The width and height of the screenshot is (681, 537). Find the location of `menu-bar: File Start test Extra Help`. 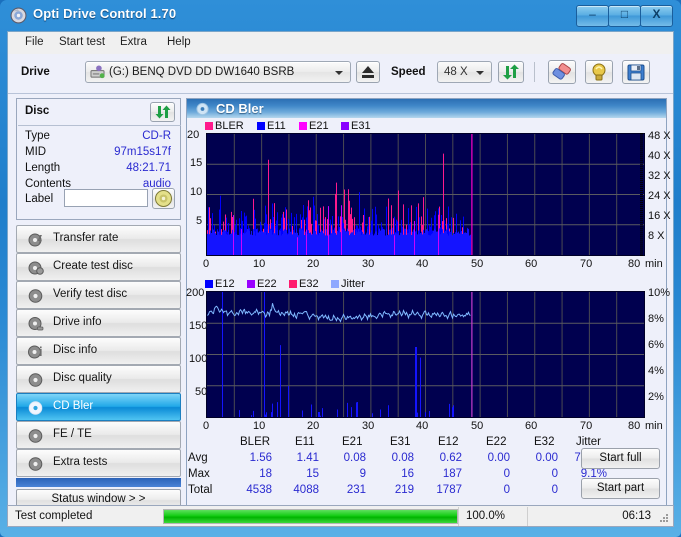

menu-bar: File Start test Extra Help is located at coordinates (340, 43).